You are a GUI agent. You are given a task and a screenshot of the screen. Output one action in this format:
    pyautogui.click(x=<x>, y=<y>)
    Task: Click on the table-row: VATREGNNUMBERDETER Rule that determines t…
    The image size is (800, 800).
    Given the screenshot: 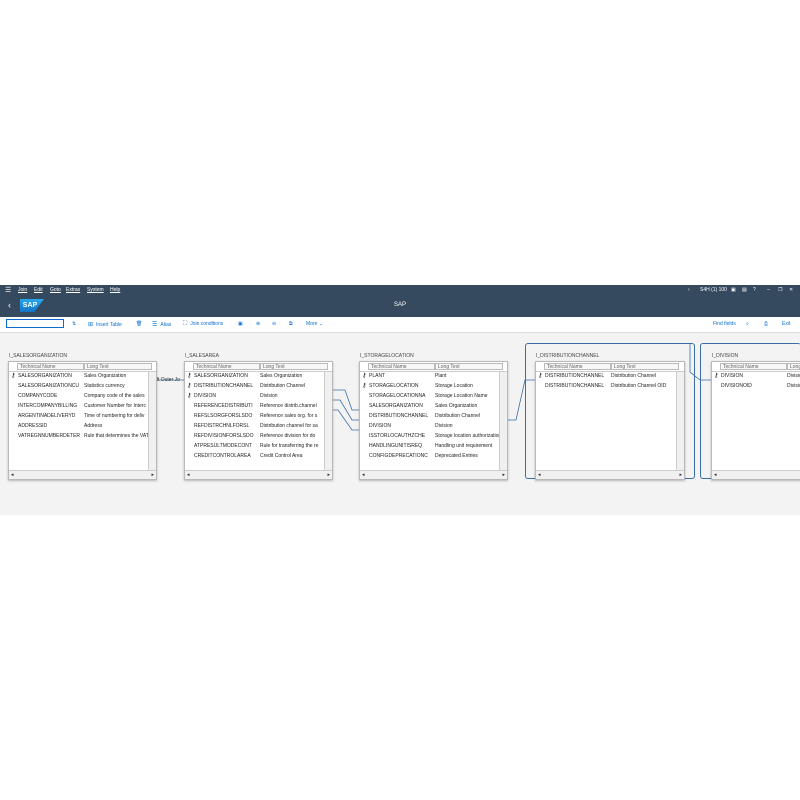 What is the action you would take?
    pyautogui.click(x=79, y=438)
    